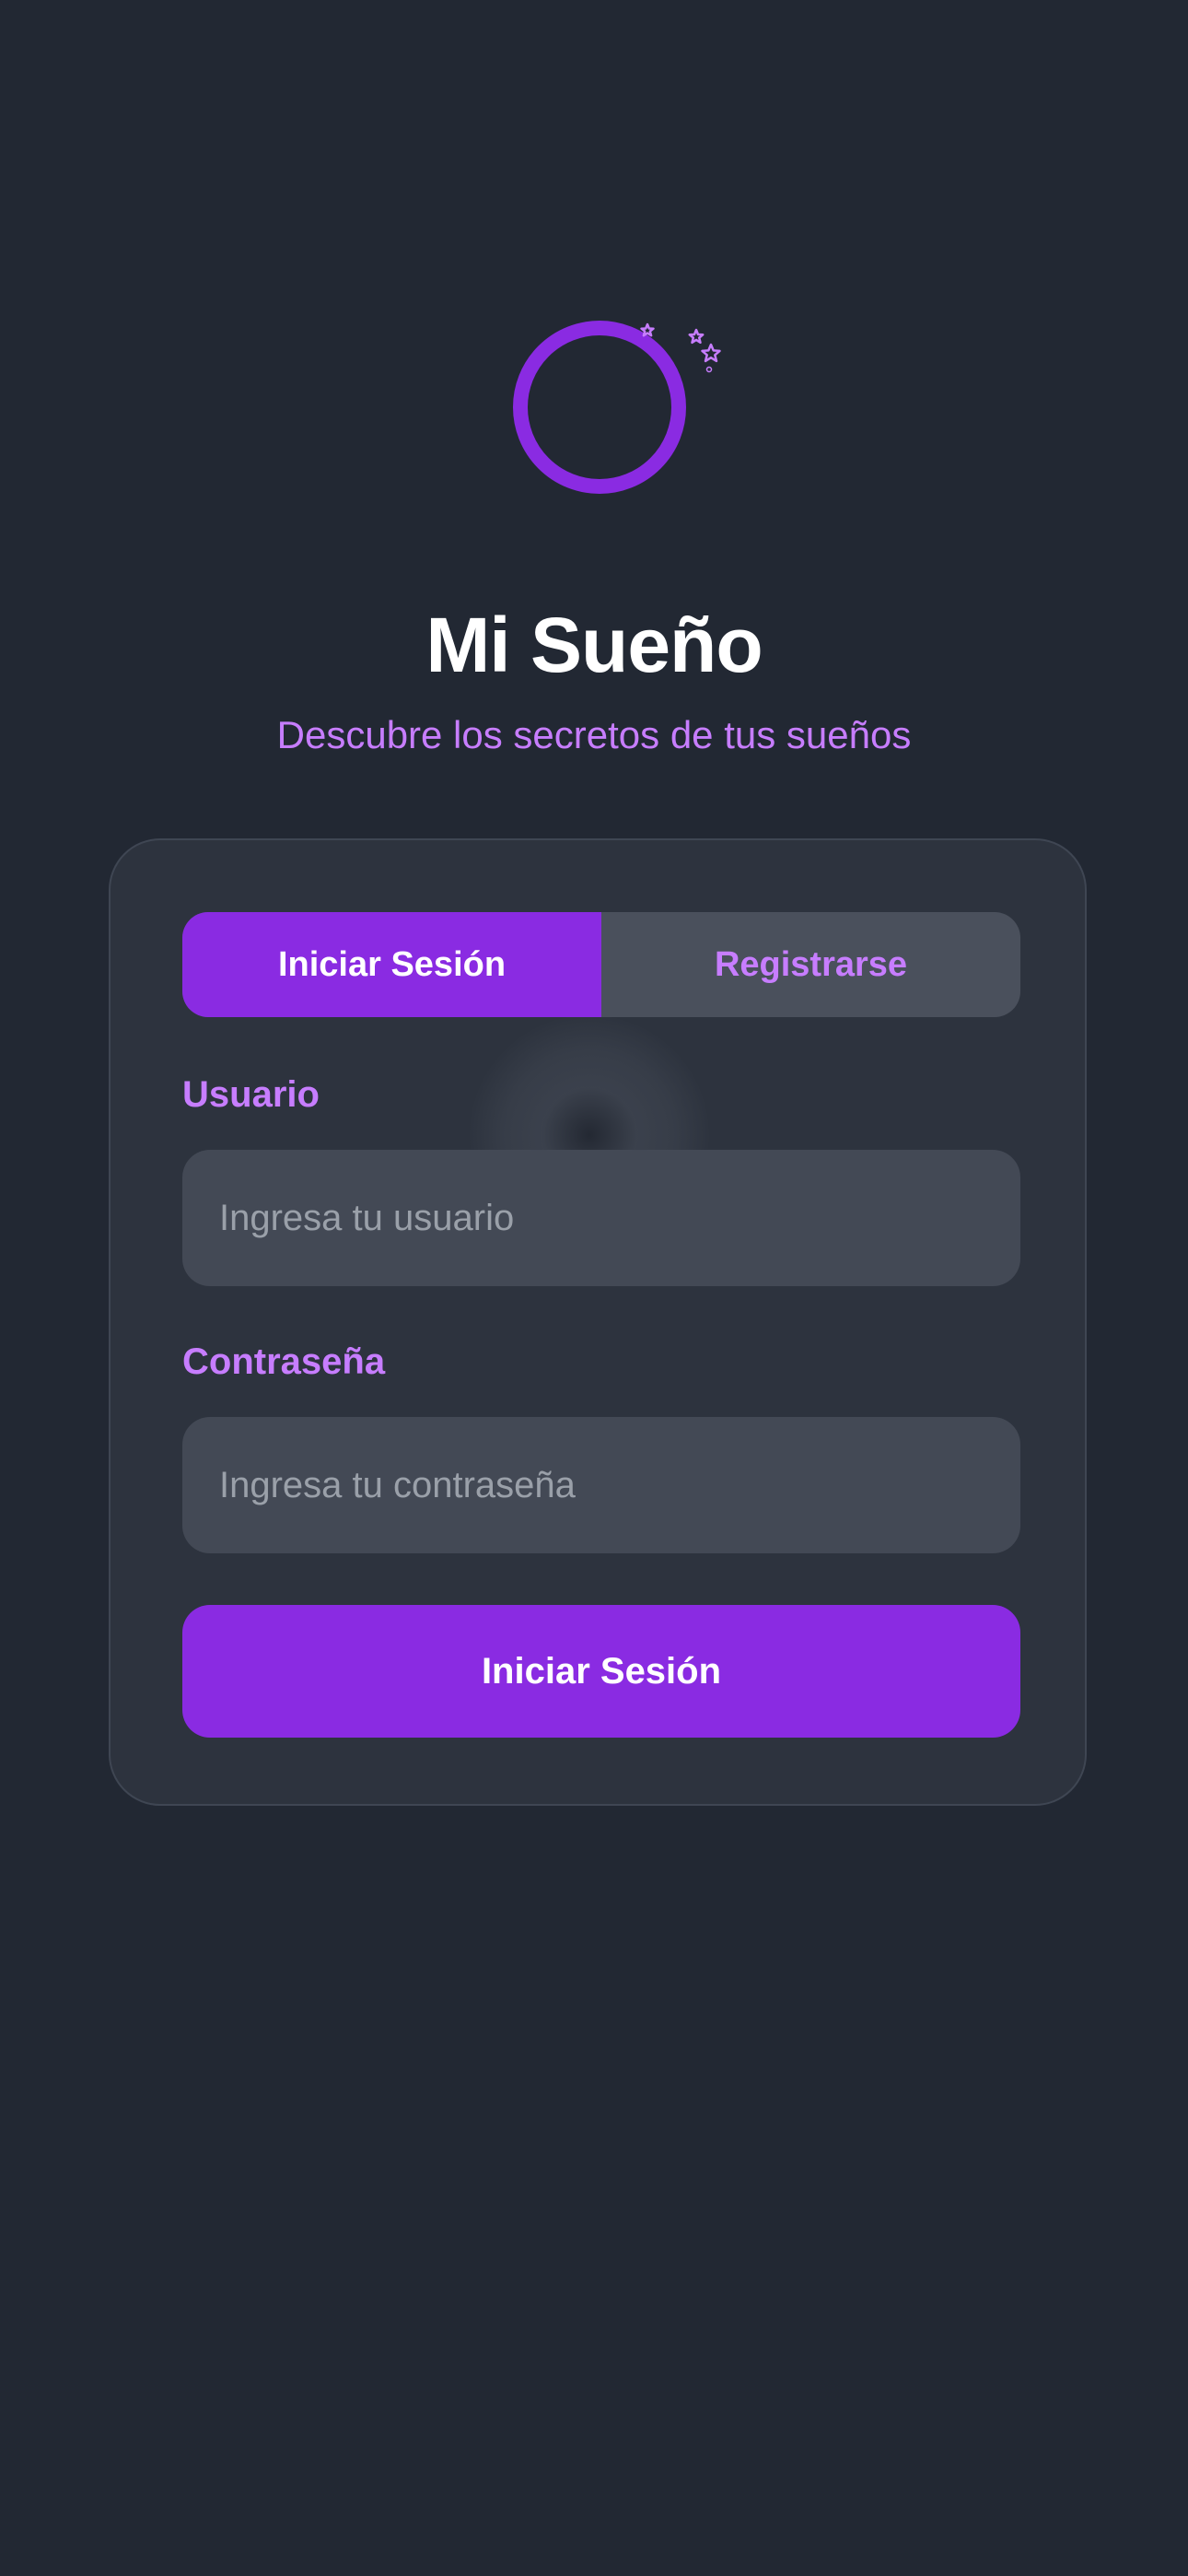 The image size is (1188, 2576). Describe the element at coordinates (601, 1218) in the screenshot. I see `username-input` at that location.